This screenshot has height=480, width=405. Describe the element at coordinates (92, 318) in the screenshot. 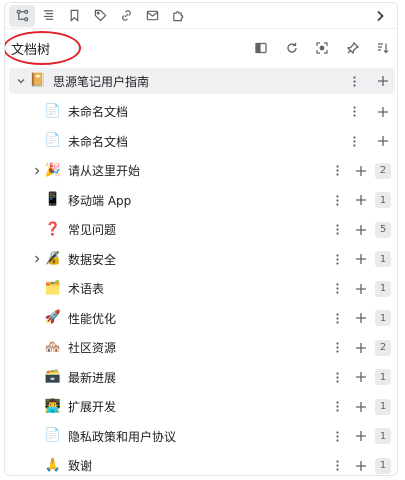

I see `doc-label: 性能优化` at that location.